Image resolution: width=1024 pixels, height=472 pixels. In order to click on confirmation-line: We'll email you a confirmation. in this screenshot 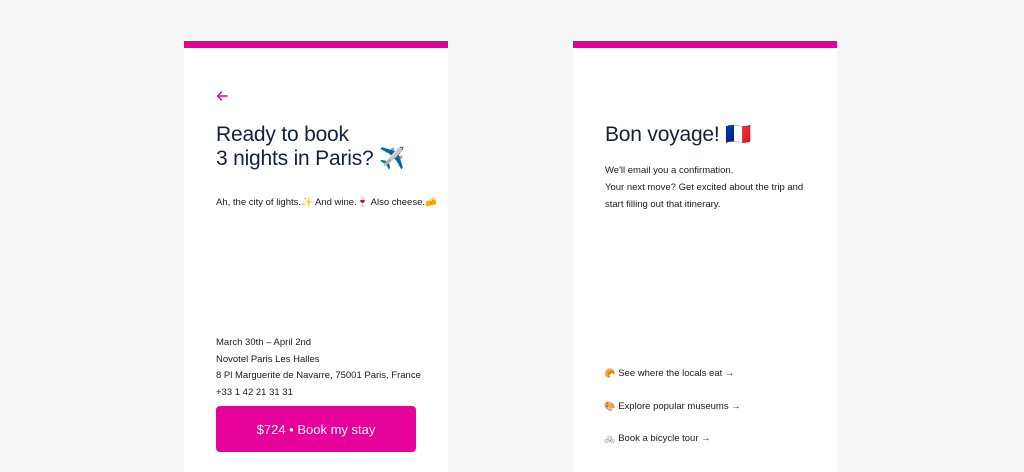, I will do `click(669, 170)`.